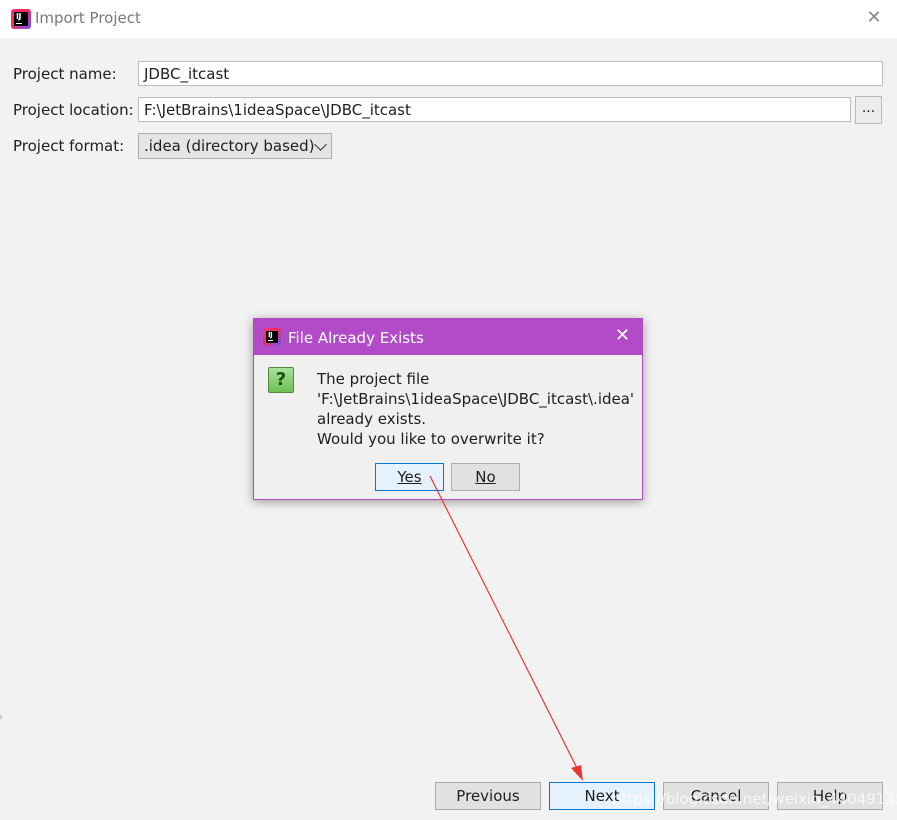  I want to click on annotation-arrow-head, so click(577, 773).